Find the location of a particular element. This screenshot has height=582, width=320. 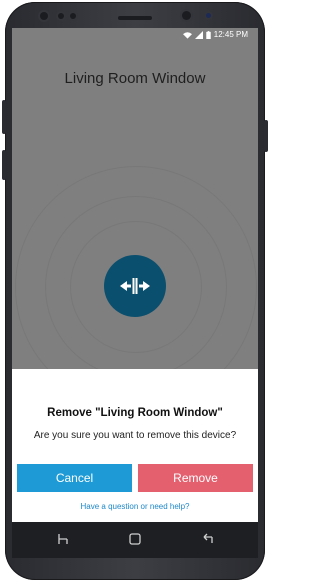

device-control-button is located at coordinates (135, 286).